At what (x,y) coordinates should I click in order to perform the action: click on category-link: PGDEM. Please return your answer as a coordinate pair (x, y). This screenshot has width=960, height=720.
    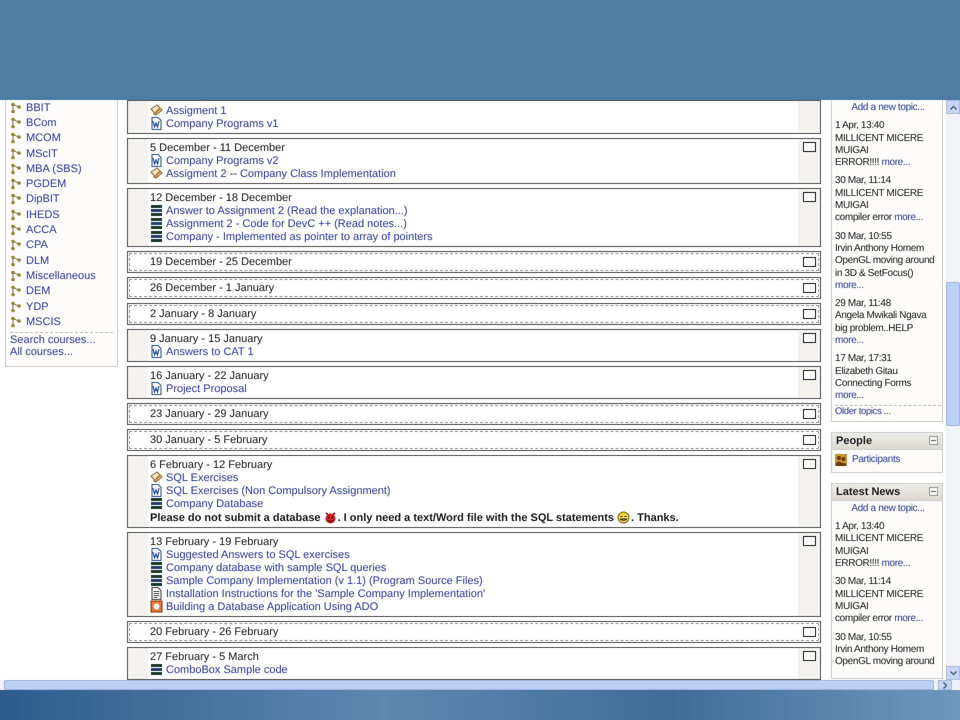
    Looking at the image, I should click on (46, 184).